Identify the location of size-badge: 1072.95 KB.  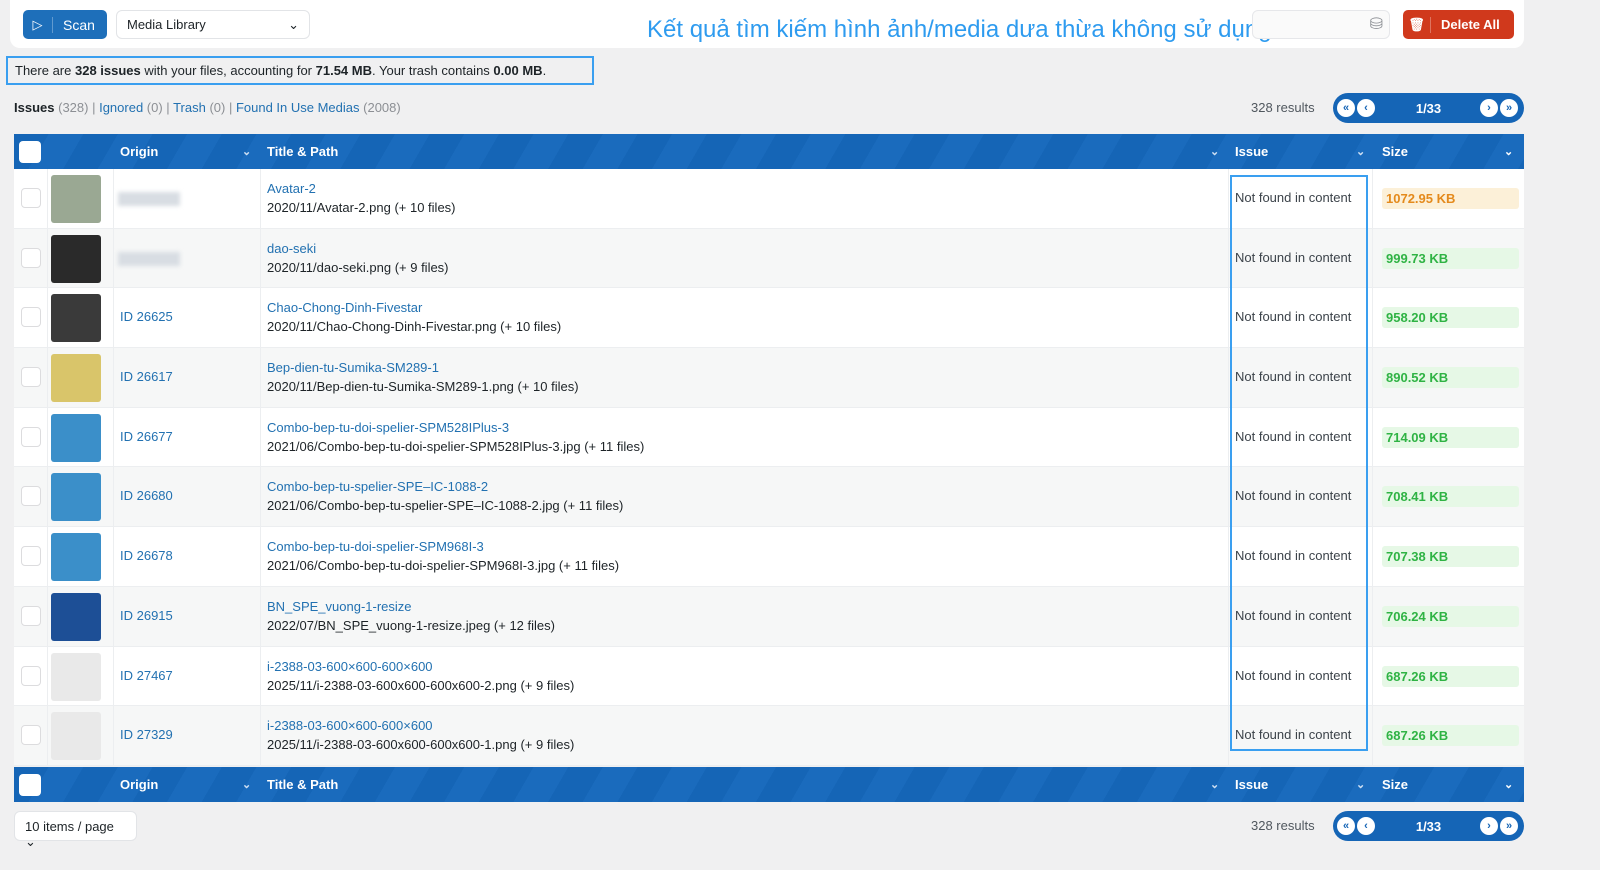
(1450, 198).